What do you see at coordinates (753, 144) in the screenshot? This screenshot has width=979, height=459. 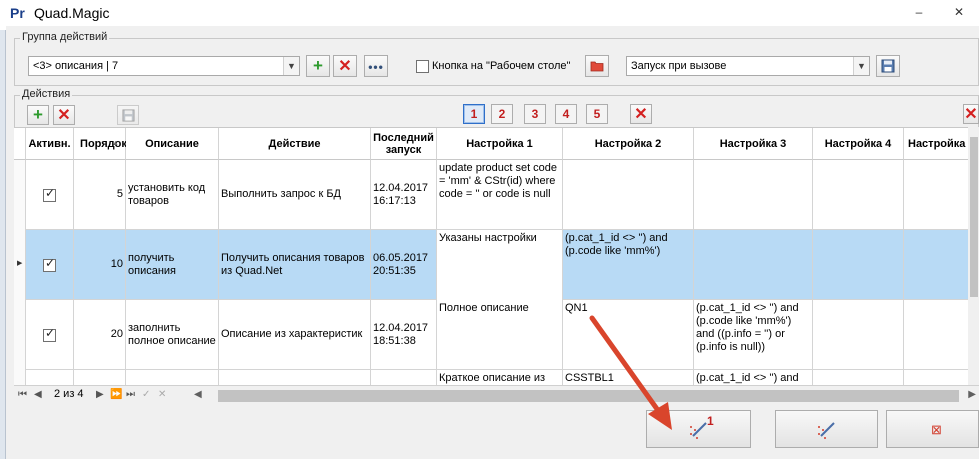 I see `col-setting3-header: Настройка 3` at bounding box center [753, 144].